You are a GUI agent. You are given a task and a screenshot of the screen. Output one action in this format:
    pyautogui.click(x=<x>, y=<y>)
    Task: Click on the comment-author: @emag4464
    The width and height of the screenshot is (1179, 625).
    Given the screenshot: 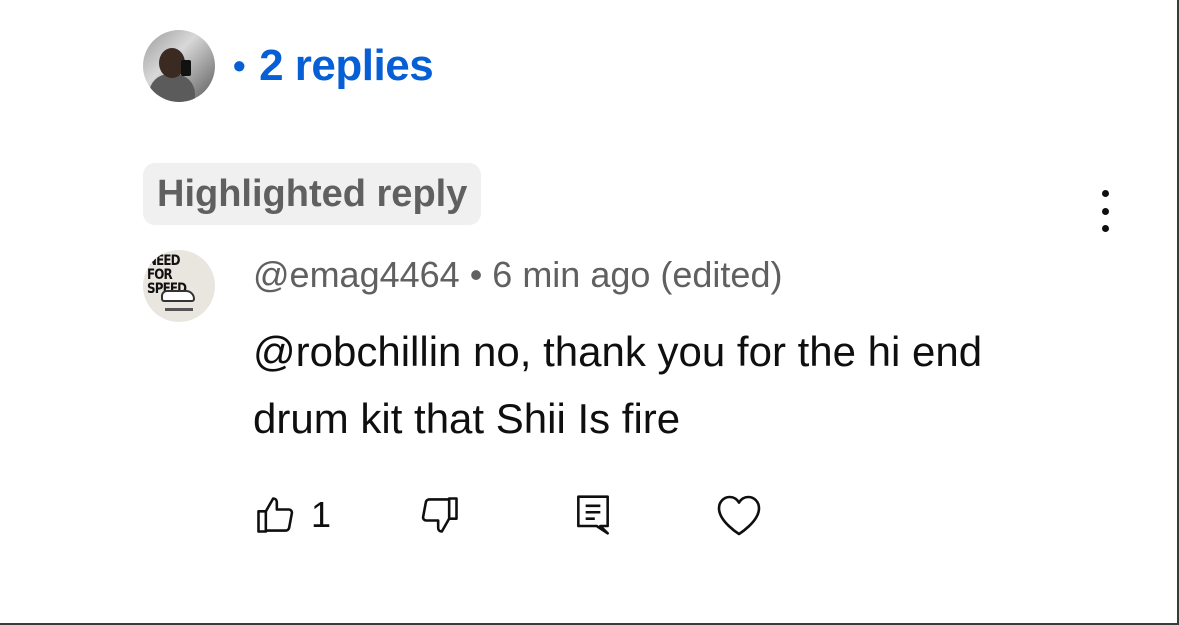 What is the action you would take?
    pyautogui.click(x=356, y=274)
    